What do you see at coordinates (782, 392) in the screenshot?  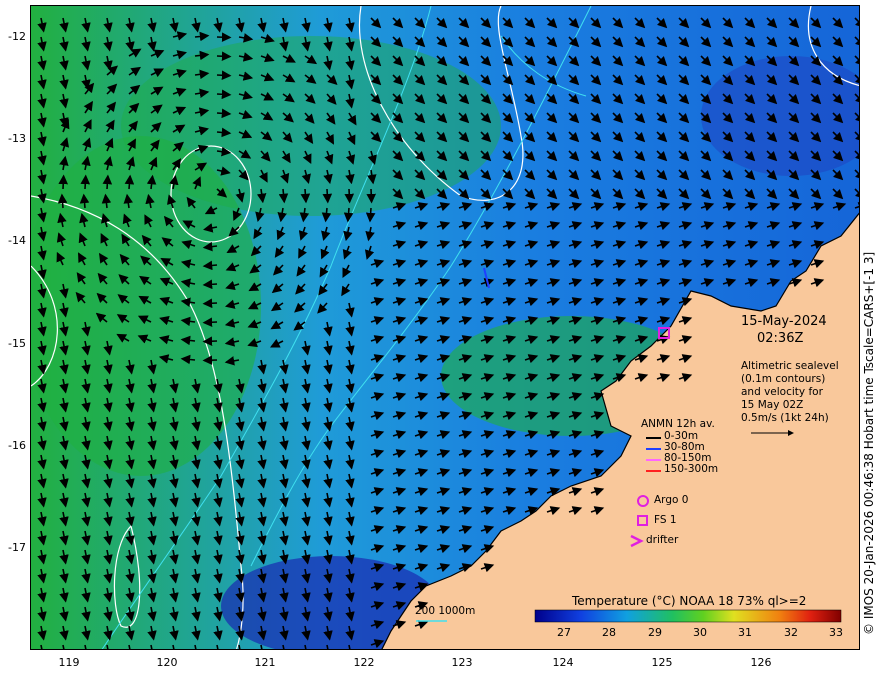 I see `description-line: and velocity for` at bounding box center [782, 392].